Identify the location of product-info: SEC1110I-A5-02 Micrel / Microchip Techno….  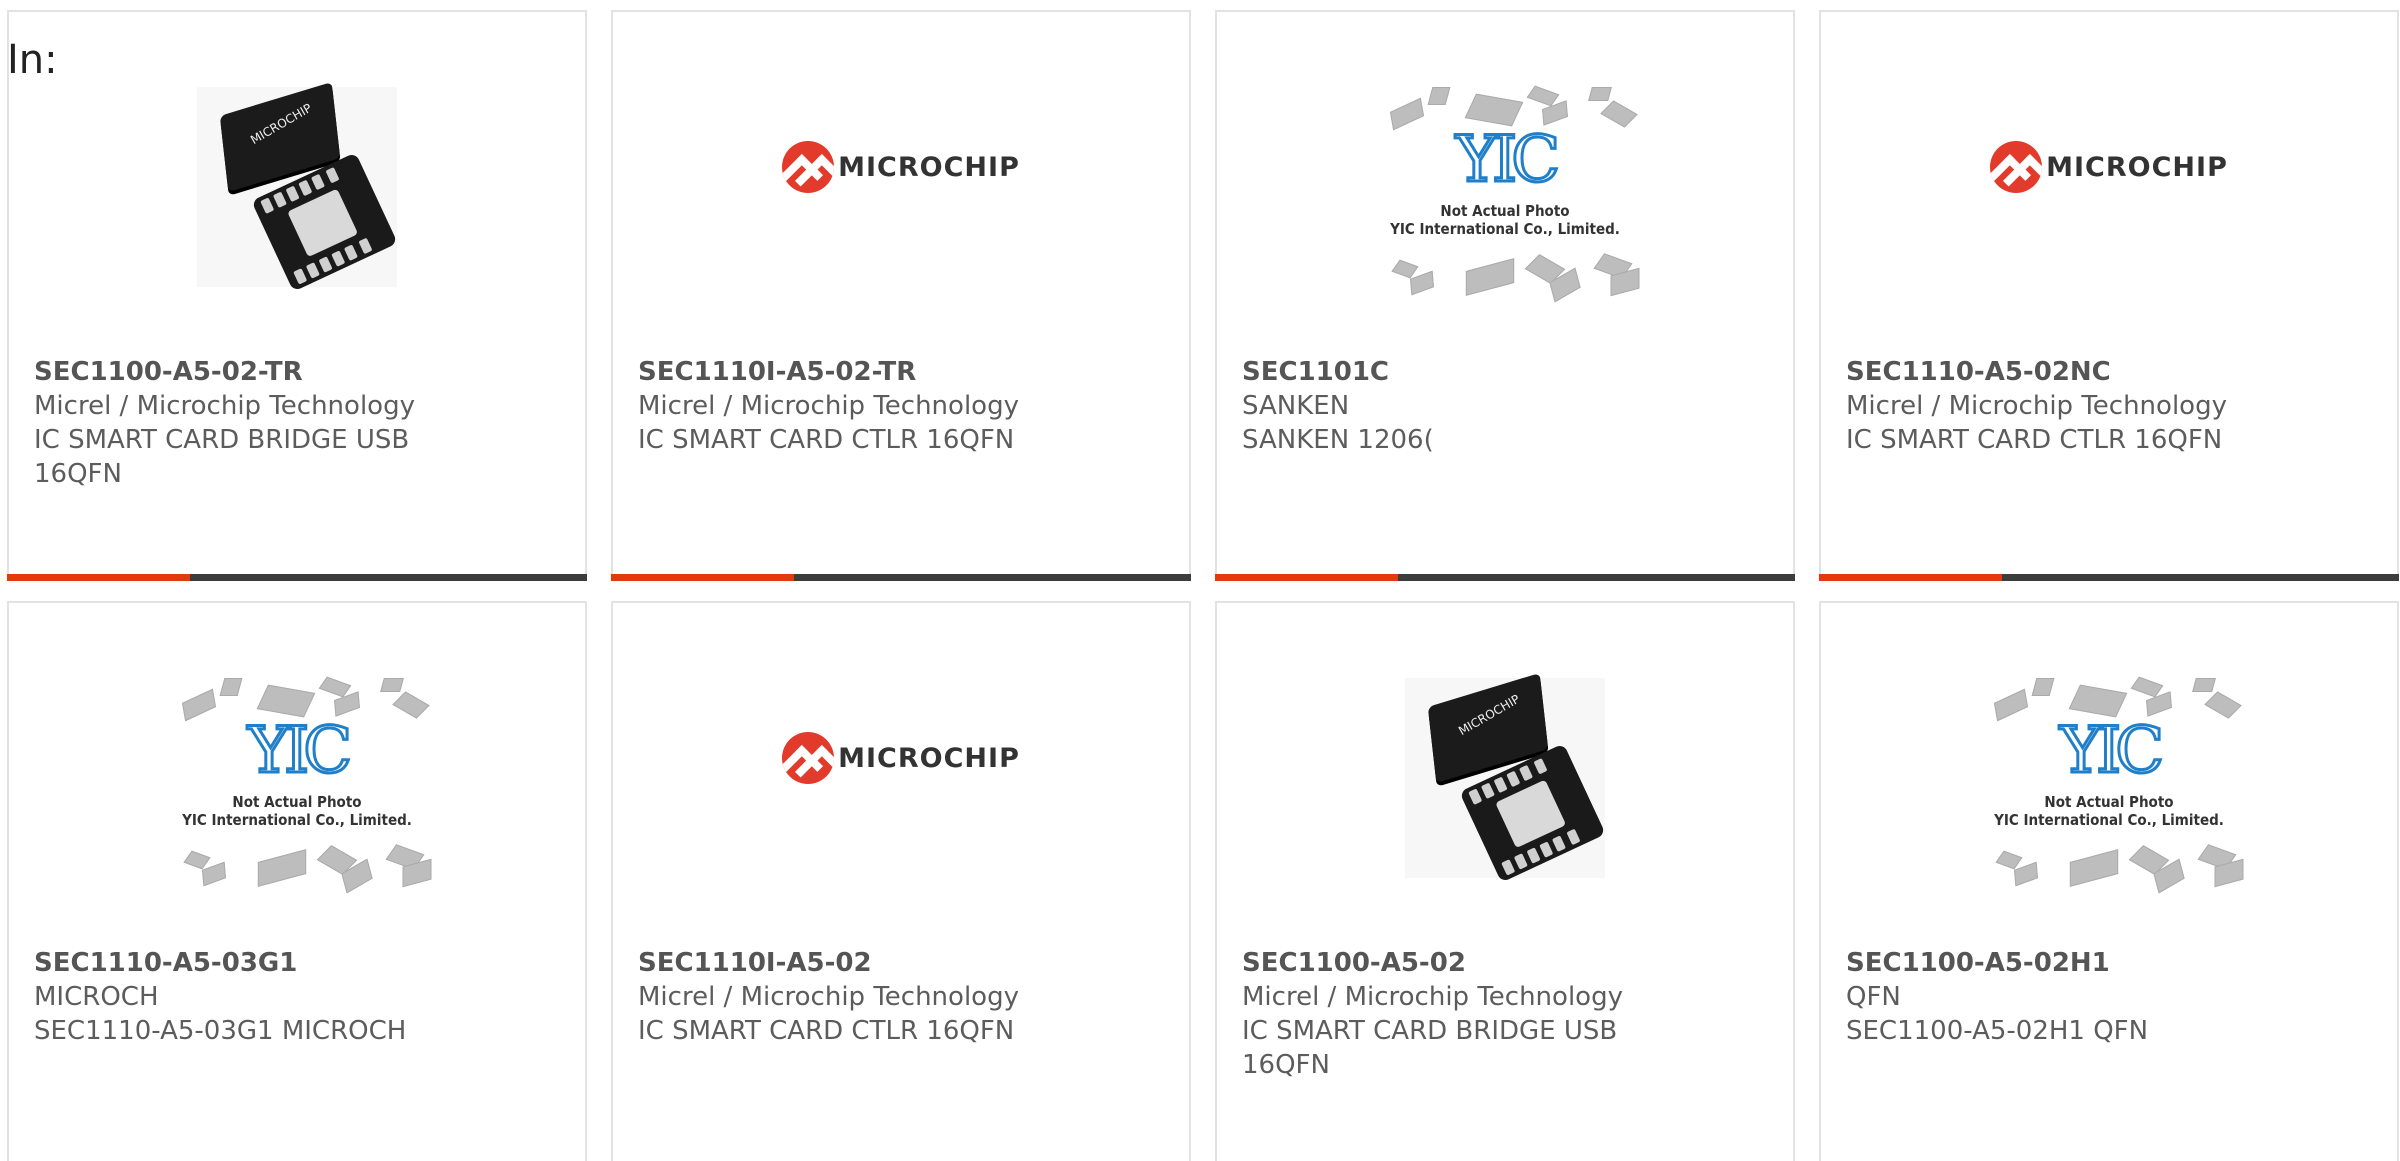
(848, 997).